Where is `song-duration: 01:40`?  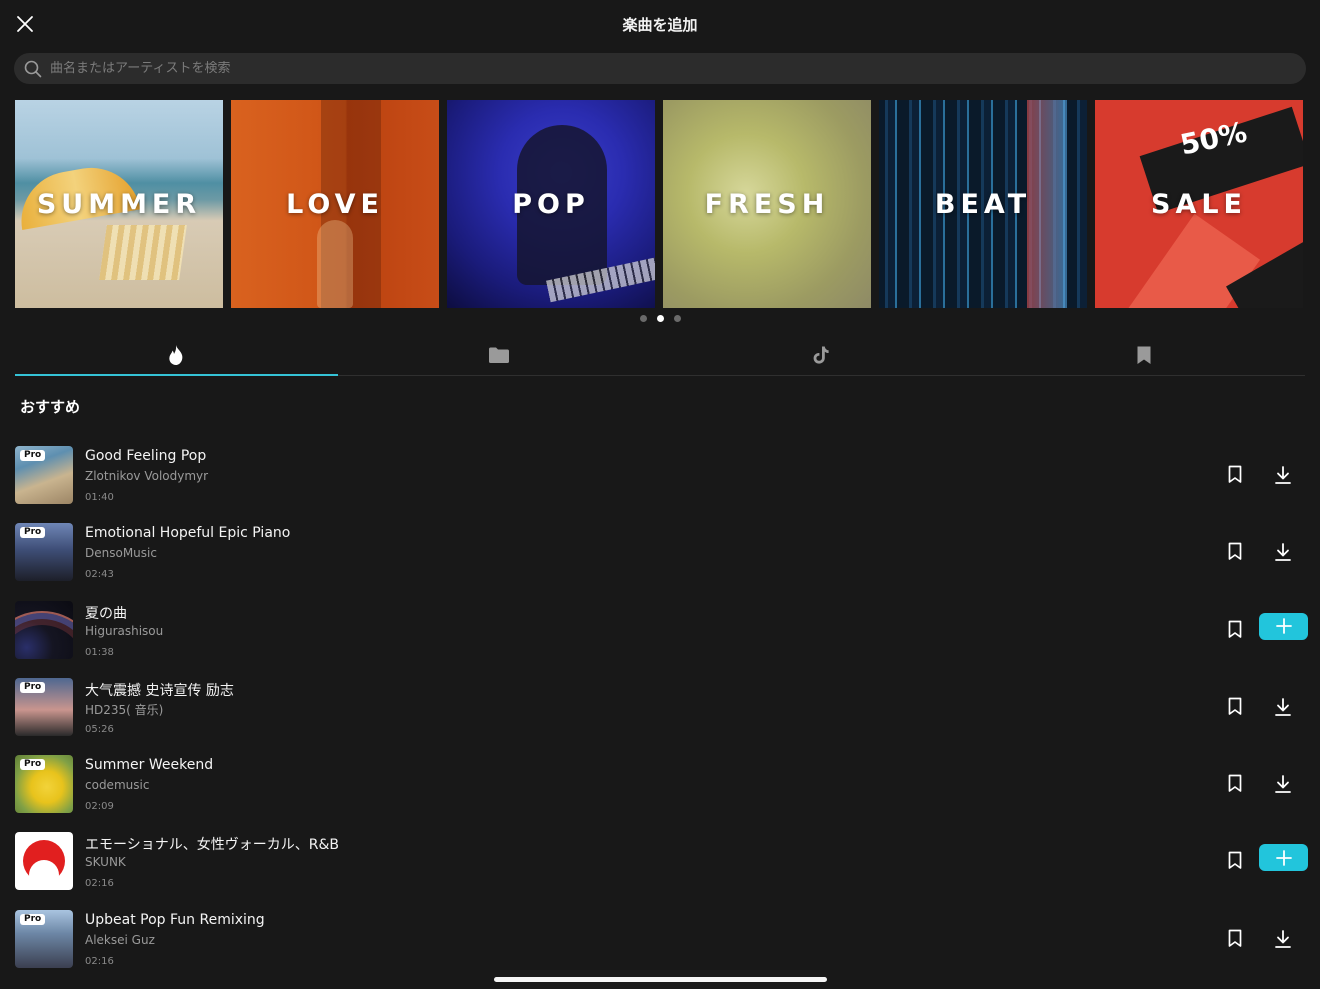
song-duration: 01:40 is located at coordinates (99, 497).